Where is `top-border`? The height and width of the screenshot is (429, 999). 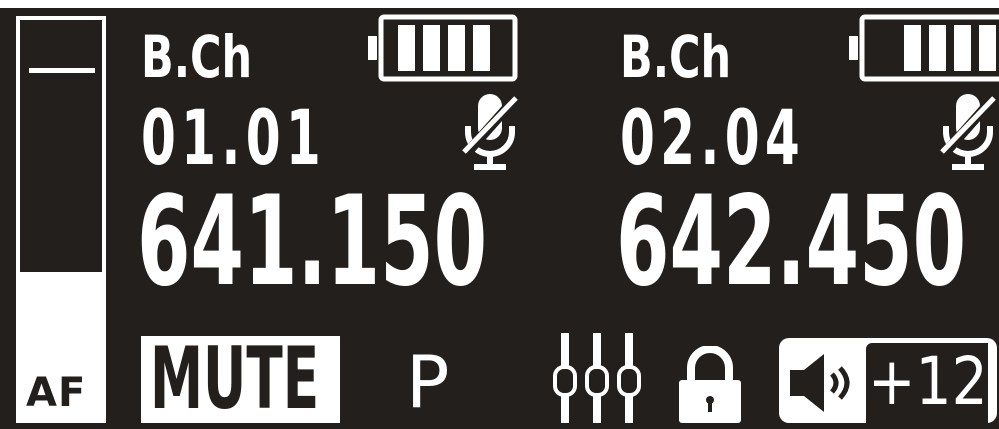 top-border is located at coordinates (499, 4).